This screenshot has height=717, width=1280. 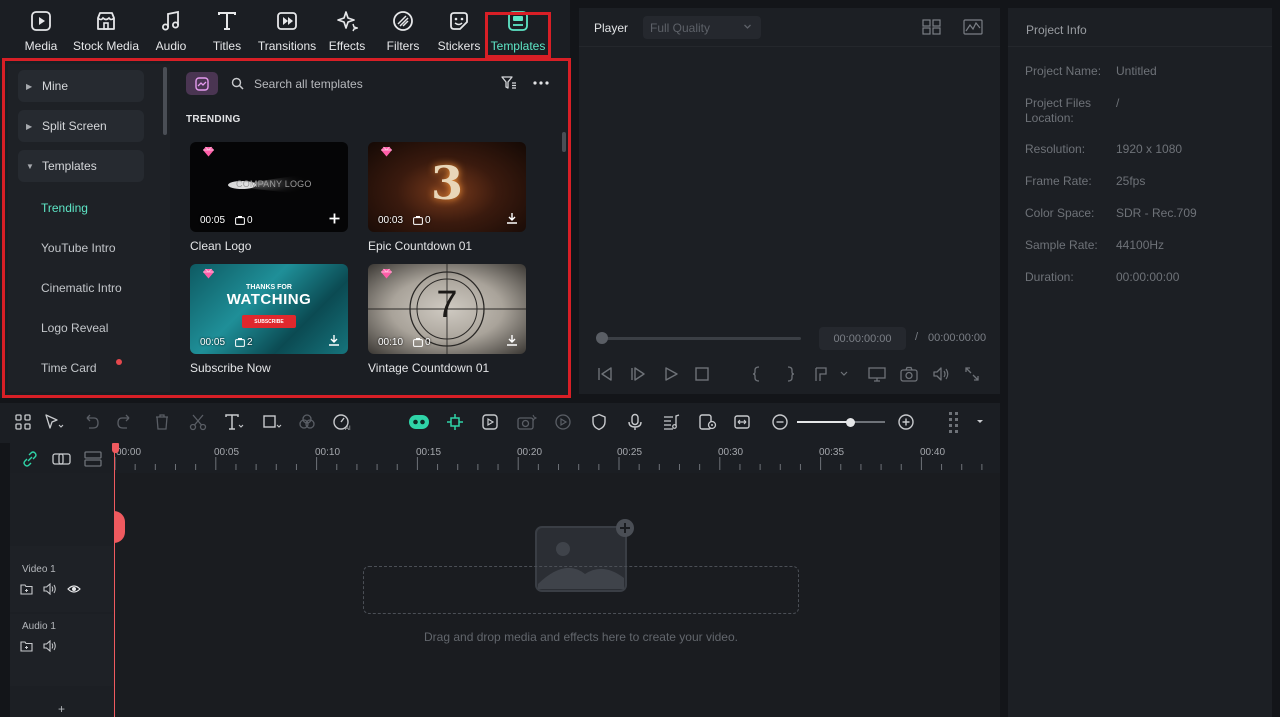 What do you see at coordinates (125, 422) in the screenshot?
I see `redo-icon` at bounding box center [125, 422].